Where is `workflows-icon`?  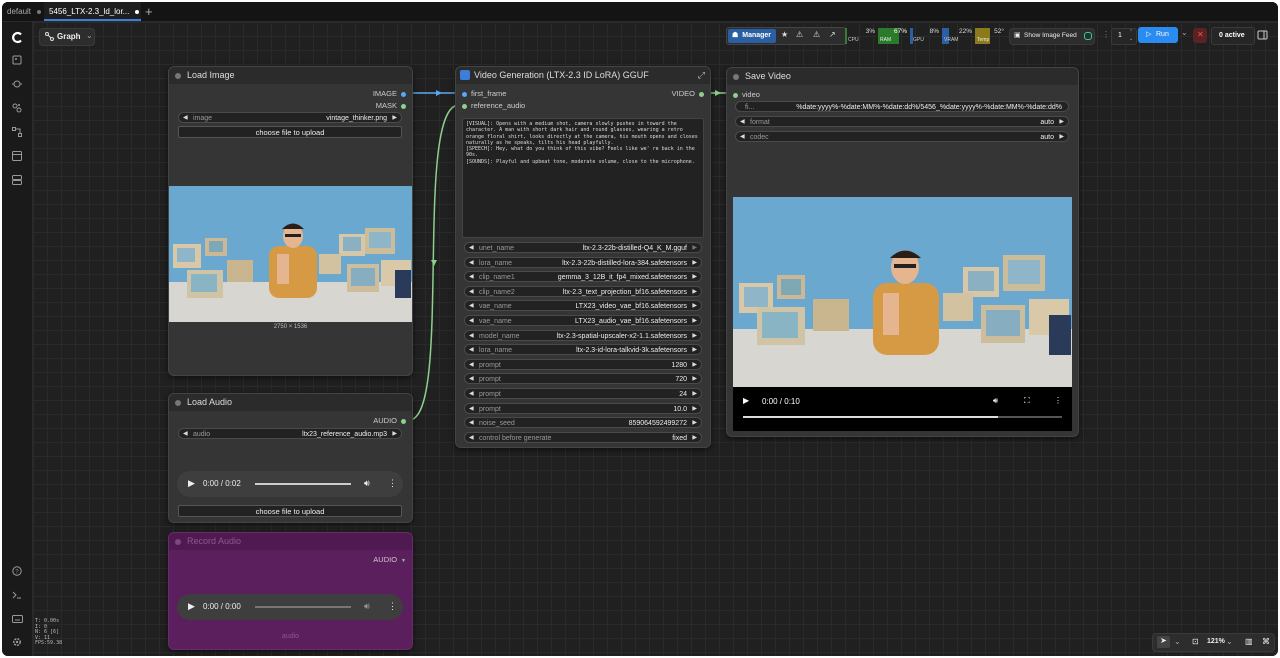
workflows-icon is located at coordinates (17, 132).